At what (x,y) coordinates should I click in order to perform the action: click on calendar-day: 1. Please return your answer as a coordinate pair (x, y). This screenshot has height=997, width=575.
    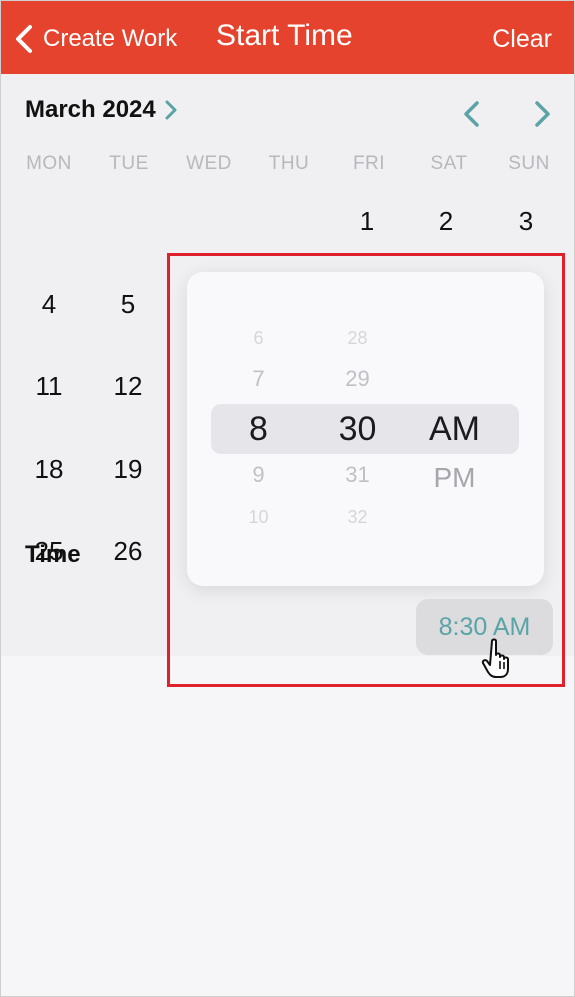
    Looking at the image, I should click on (367, 221).